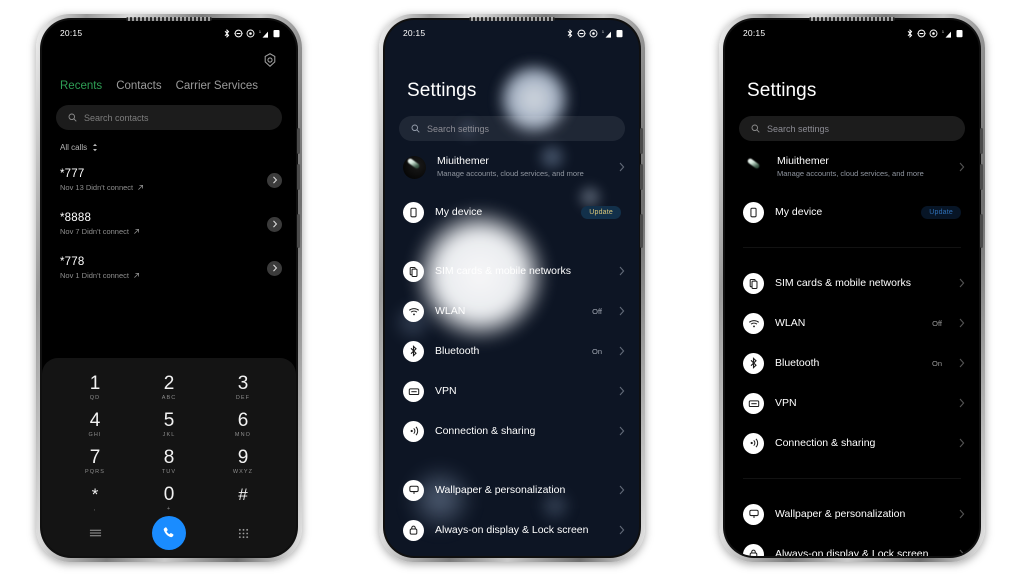 This screenshot has width=1024, height=576. I want to click on call-info: *778 Nov 1 Didn't connect, so click(163, 268).